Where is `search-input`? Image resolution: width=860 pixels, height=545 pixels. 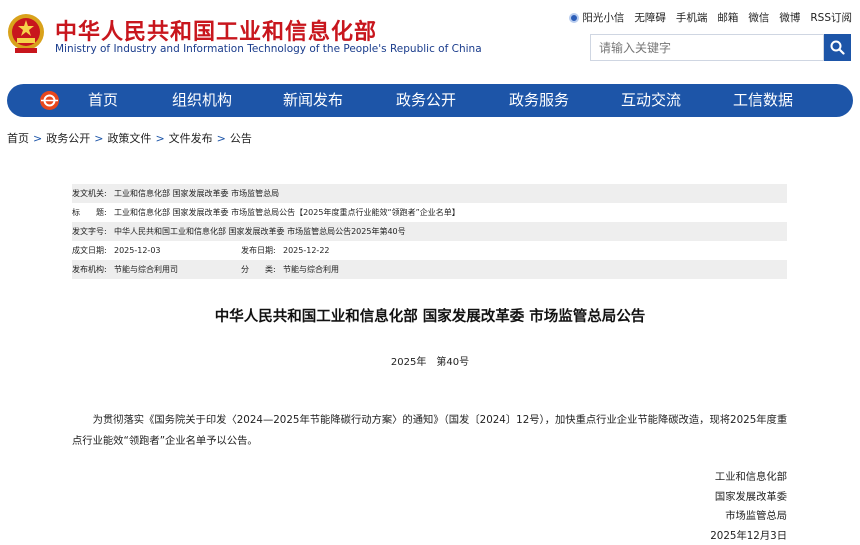 search-input is located at coordinates (707, 47).